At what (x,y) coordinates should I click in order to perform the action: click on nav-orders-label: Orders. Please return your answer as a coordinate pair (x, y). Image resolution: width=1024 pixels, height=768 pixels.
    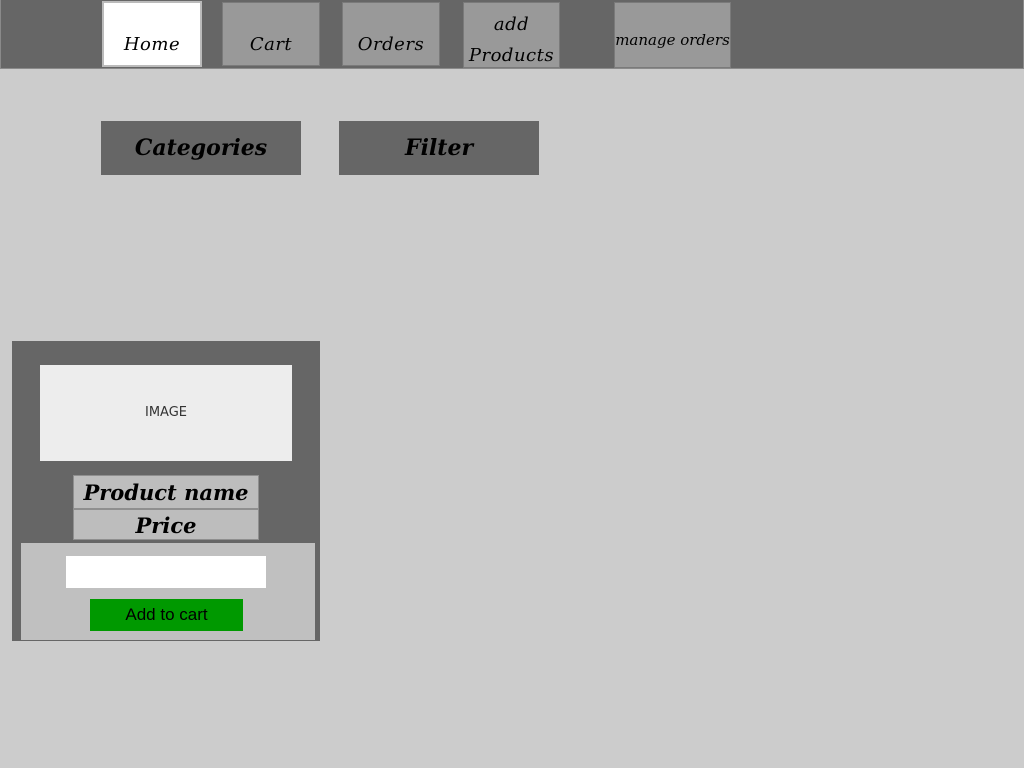
    Looking at the image, I should click on (391, 44).